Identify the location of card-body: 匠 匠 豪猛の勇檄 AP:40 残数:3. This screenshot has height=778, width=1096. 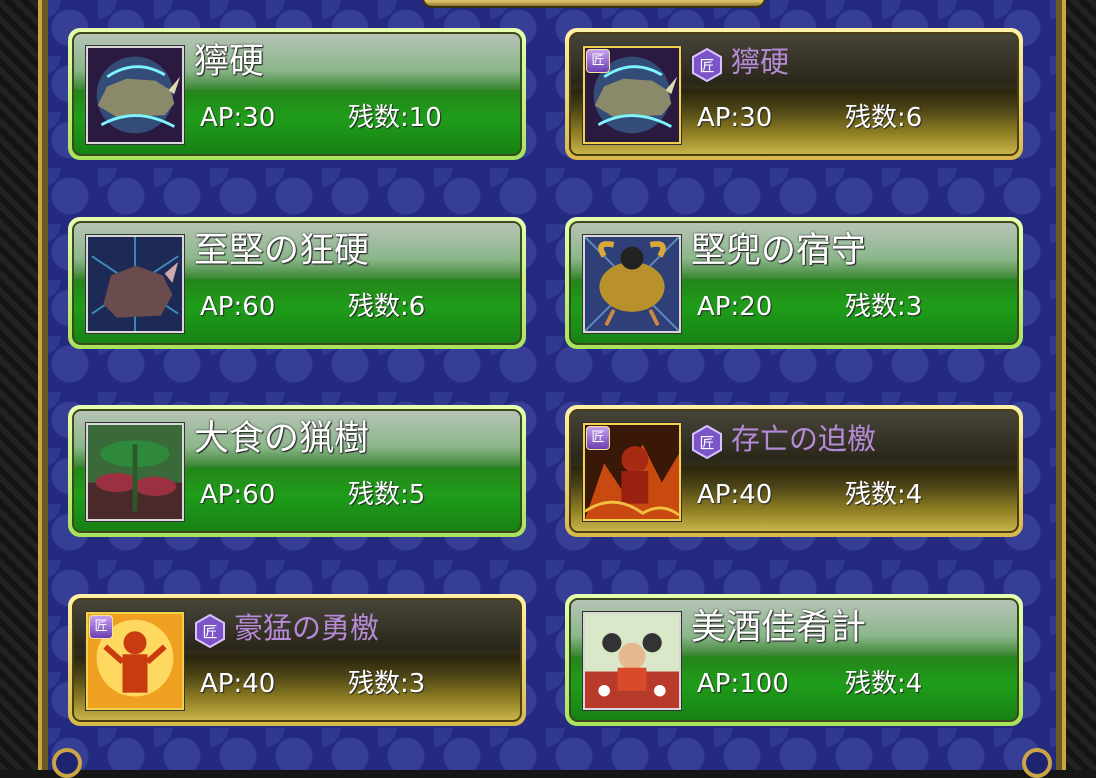
(297, 660).